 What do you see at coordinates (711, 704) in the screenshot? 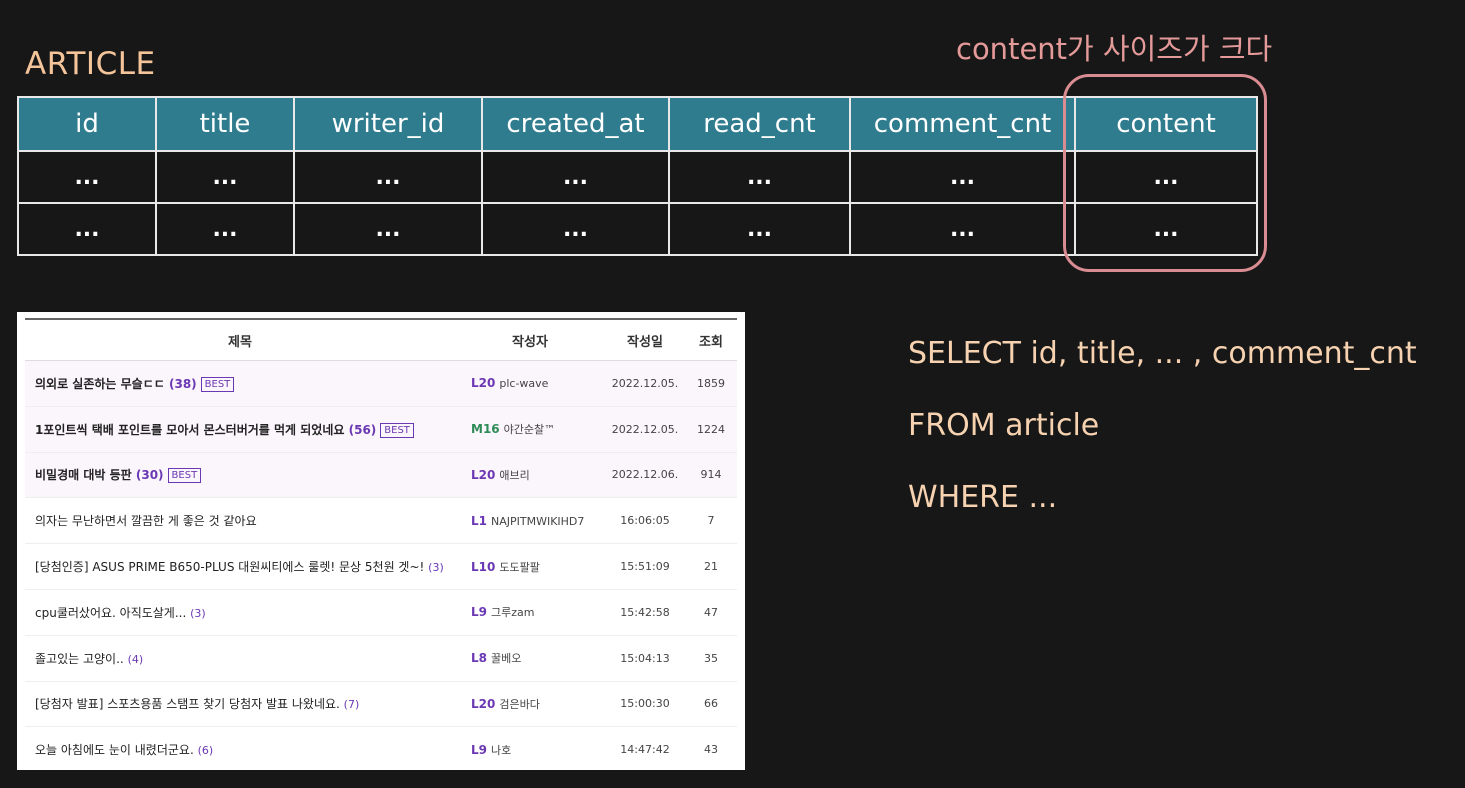
I see `post-views: 66` at bounding box center [711, 704].